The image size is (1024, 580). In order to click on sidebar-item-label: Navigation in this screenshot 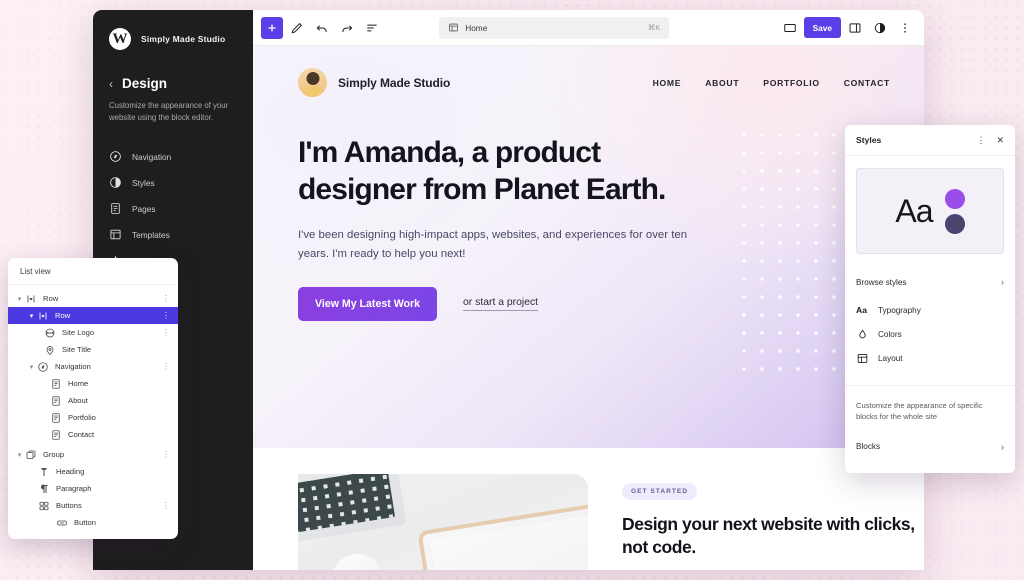, I will do `click(152, 156)`.